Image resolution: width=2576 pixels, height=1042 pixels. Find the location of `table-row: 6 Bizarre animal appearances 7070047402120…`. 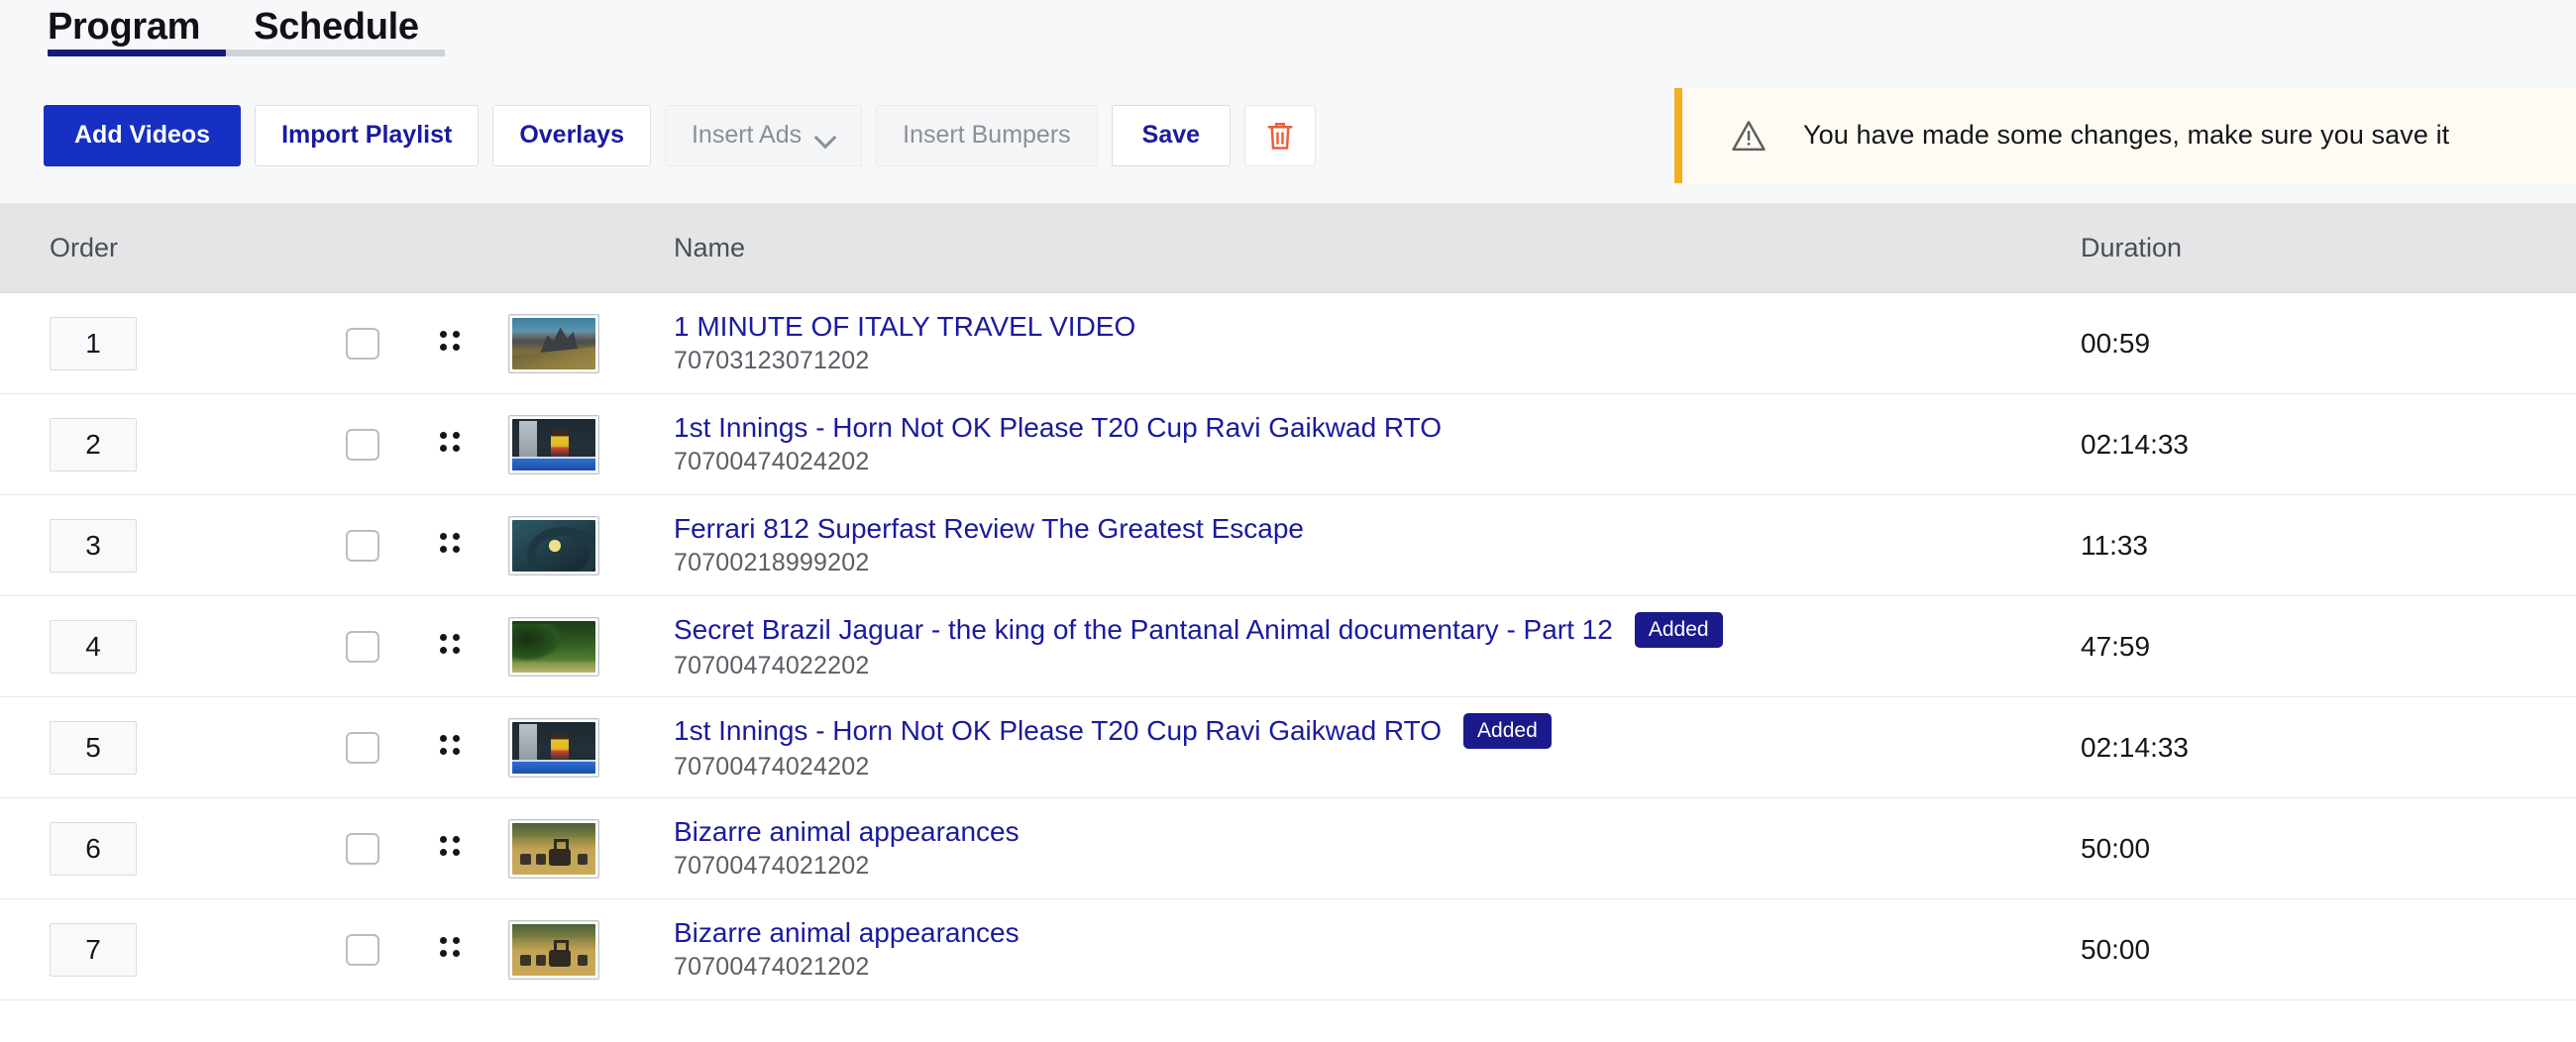

table-row: 6 Bizarre animal appearances 7070047402120… is located at coordinates (1288, 848).